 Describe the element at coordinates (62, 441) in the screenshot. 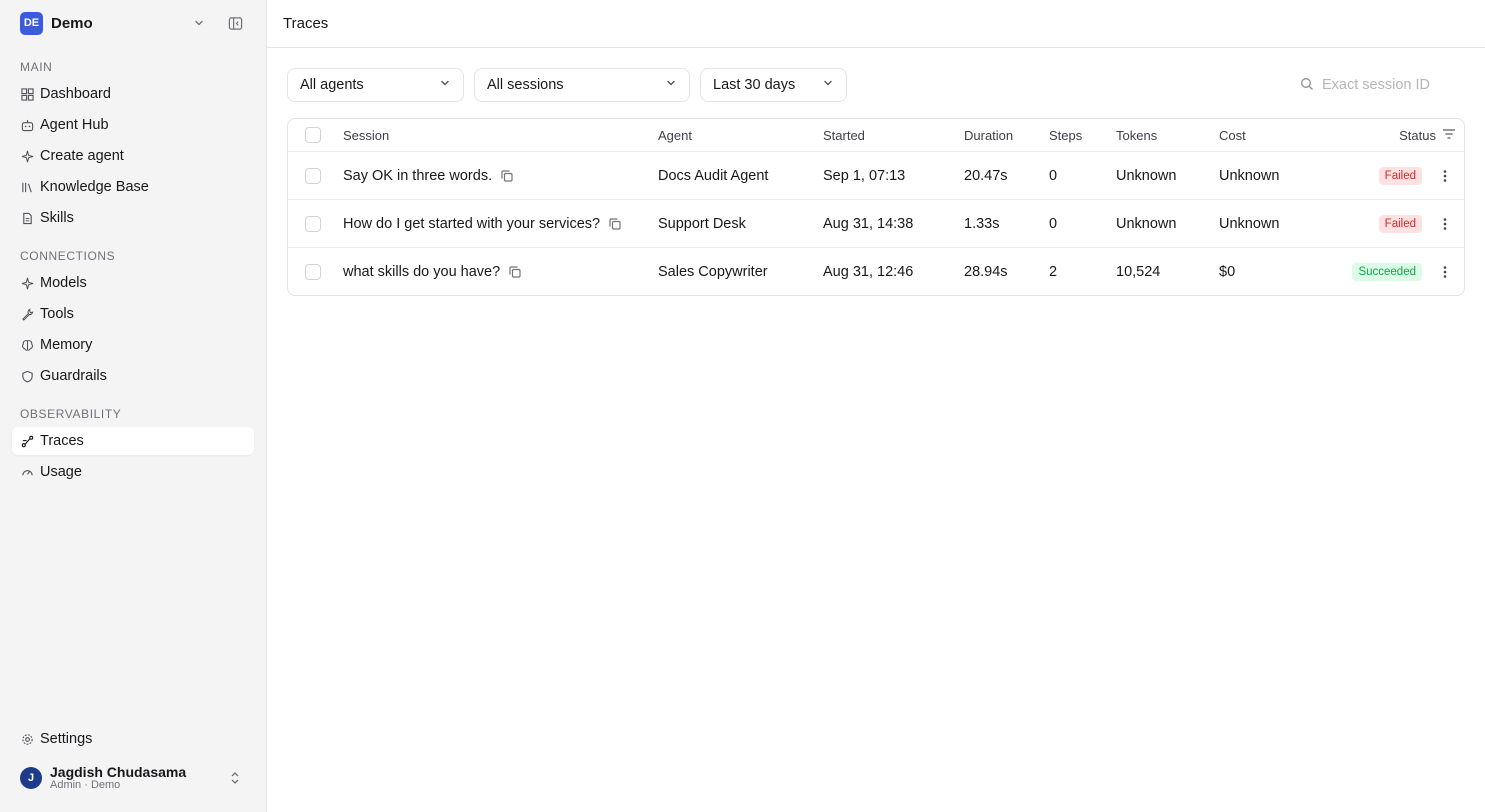

I see `sidebar-item-label: Traces` at that location.